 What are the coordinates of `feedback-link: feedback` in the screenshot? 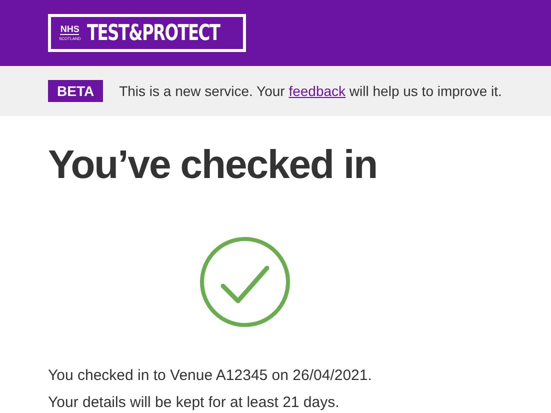 It's located at (317, 91).